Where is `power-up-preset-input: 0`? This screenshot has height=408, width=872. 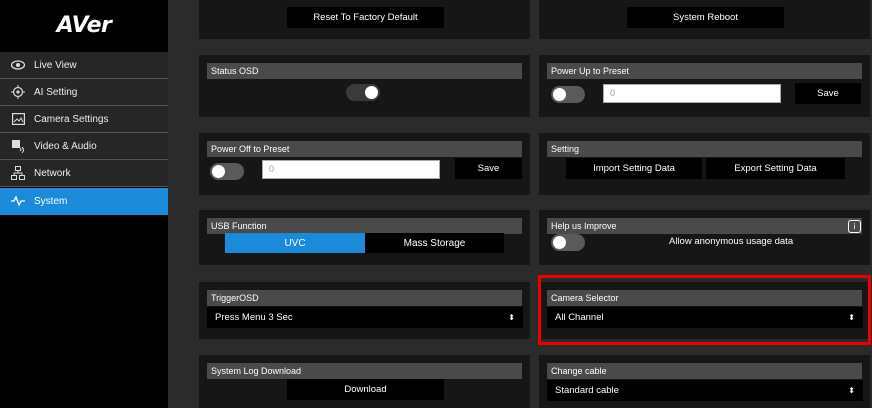
power-up-preset-input: 0 is located at coordinates (692, 93).